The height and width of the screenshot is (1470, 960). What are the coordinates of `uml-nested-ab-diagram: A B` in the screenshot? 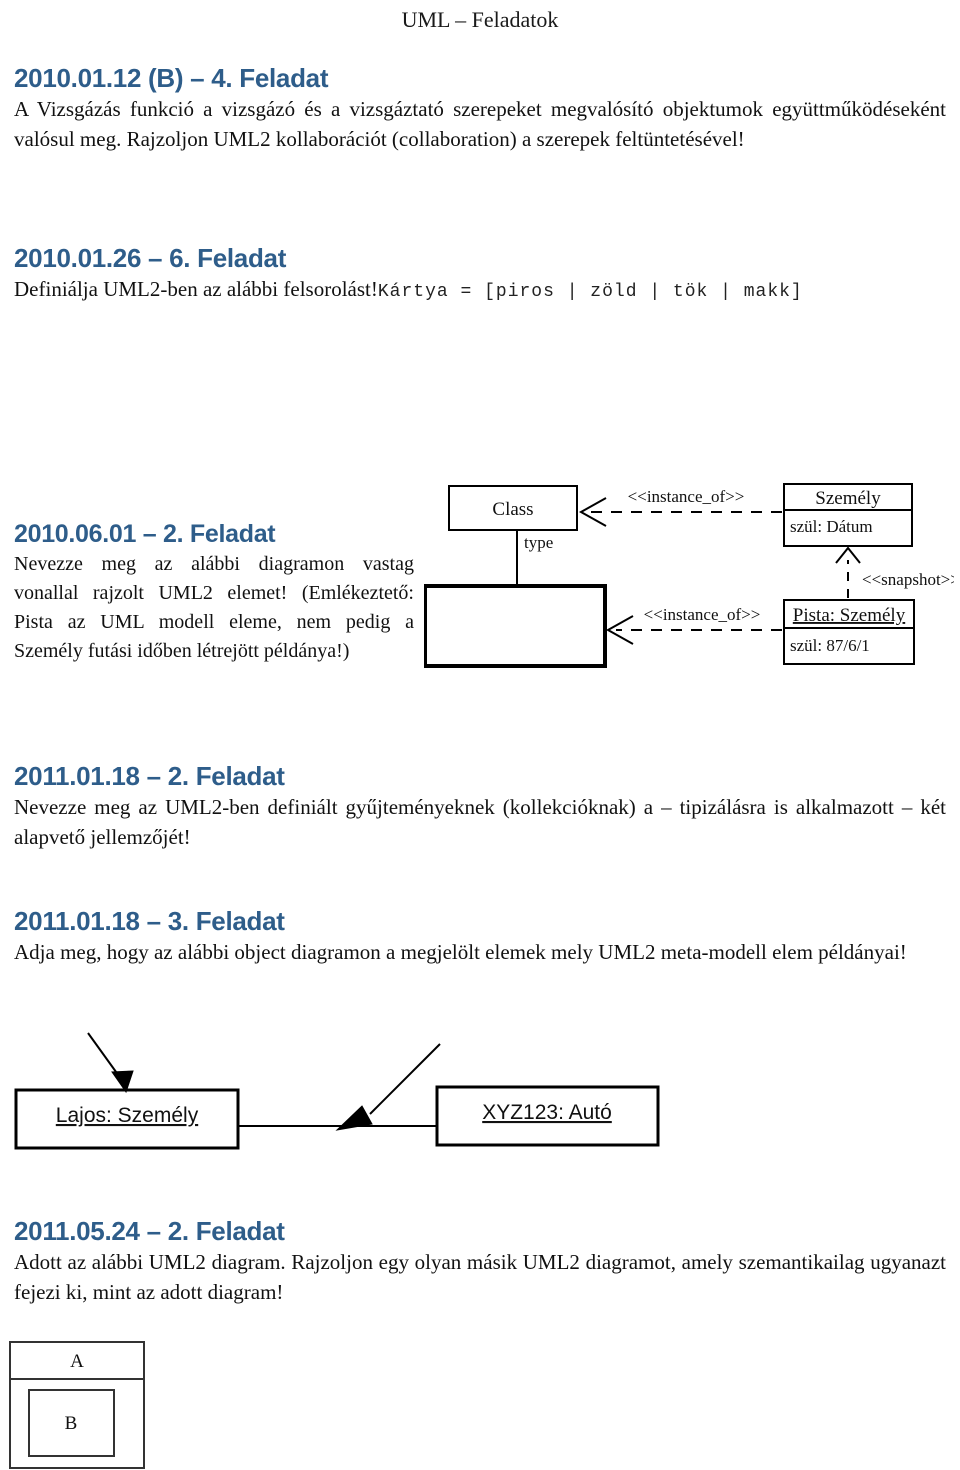 It's located at (77, 1405).